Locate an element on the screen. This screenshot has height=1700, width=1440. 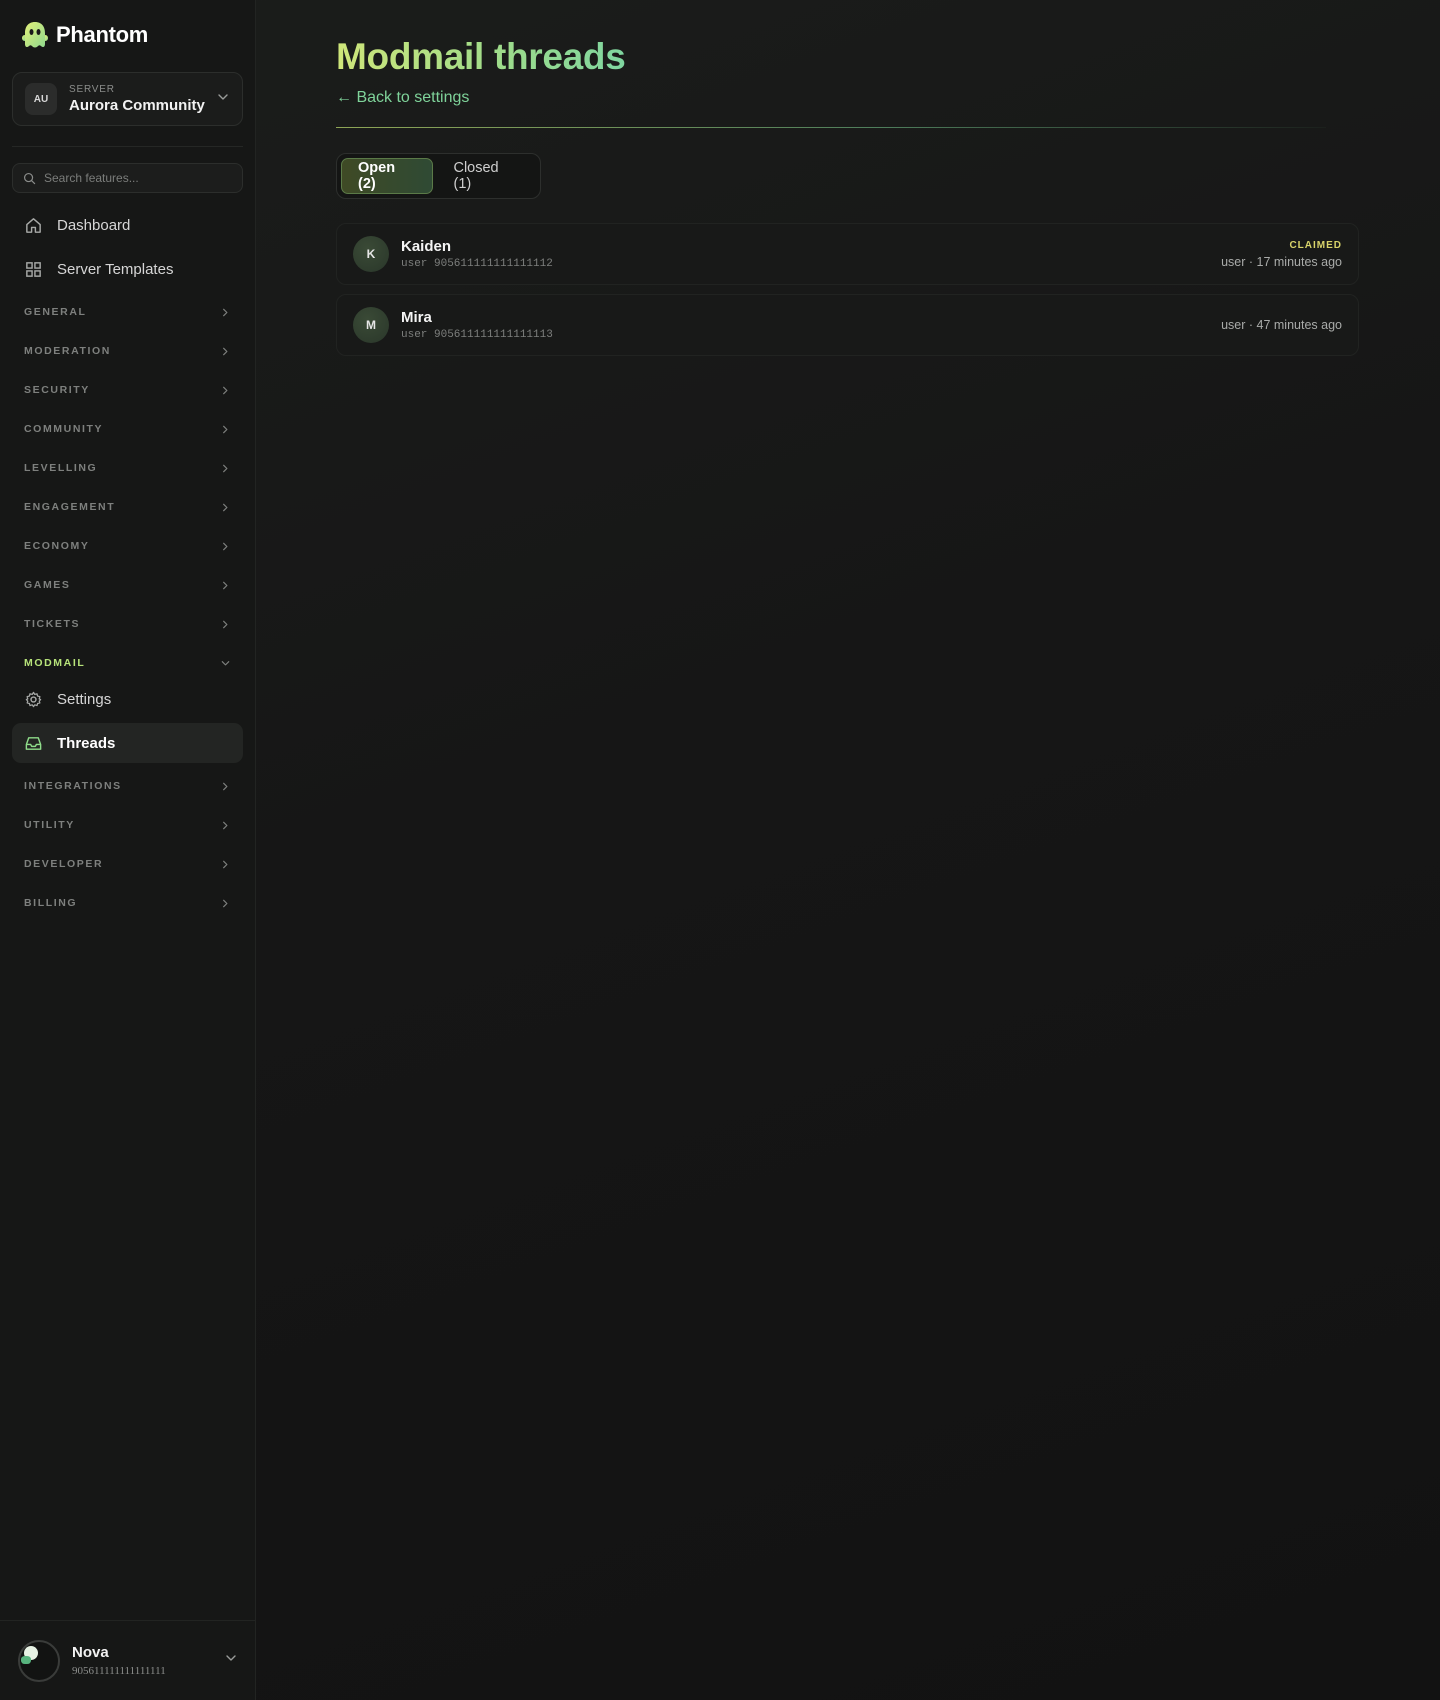
section-games: GAMES is located at coordinates (127, 585).